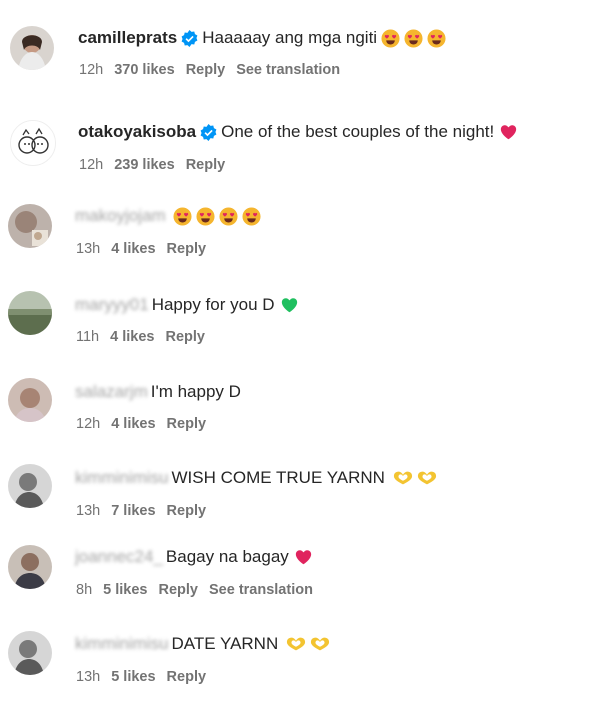 The height and width of the screenshot is (717, 600). I want to click on likes-count: 239 likes, so click(144, 165).